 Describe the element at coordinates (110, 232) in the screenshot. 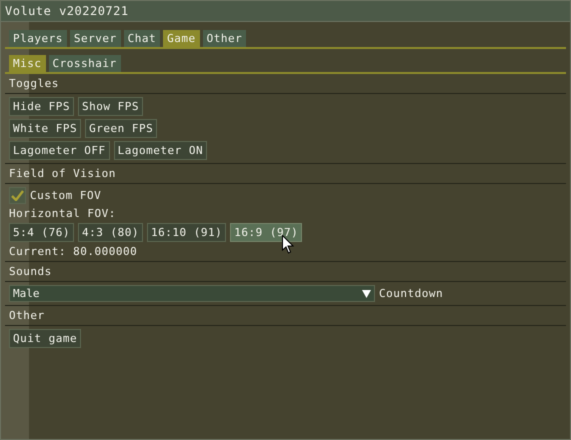

I see `fov-button: 4:3 (80)` at that location.